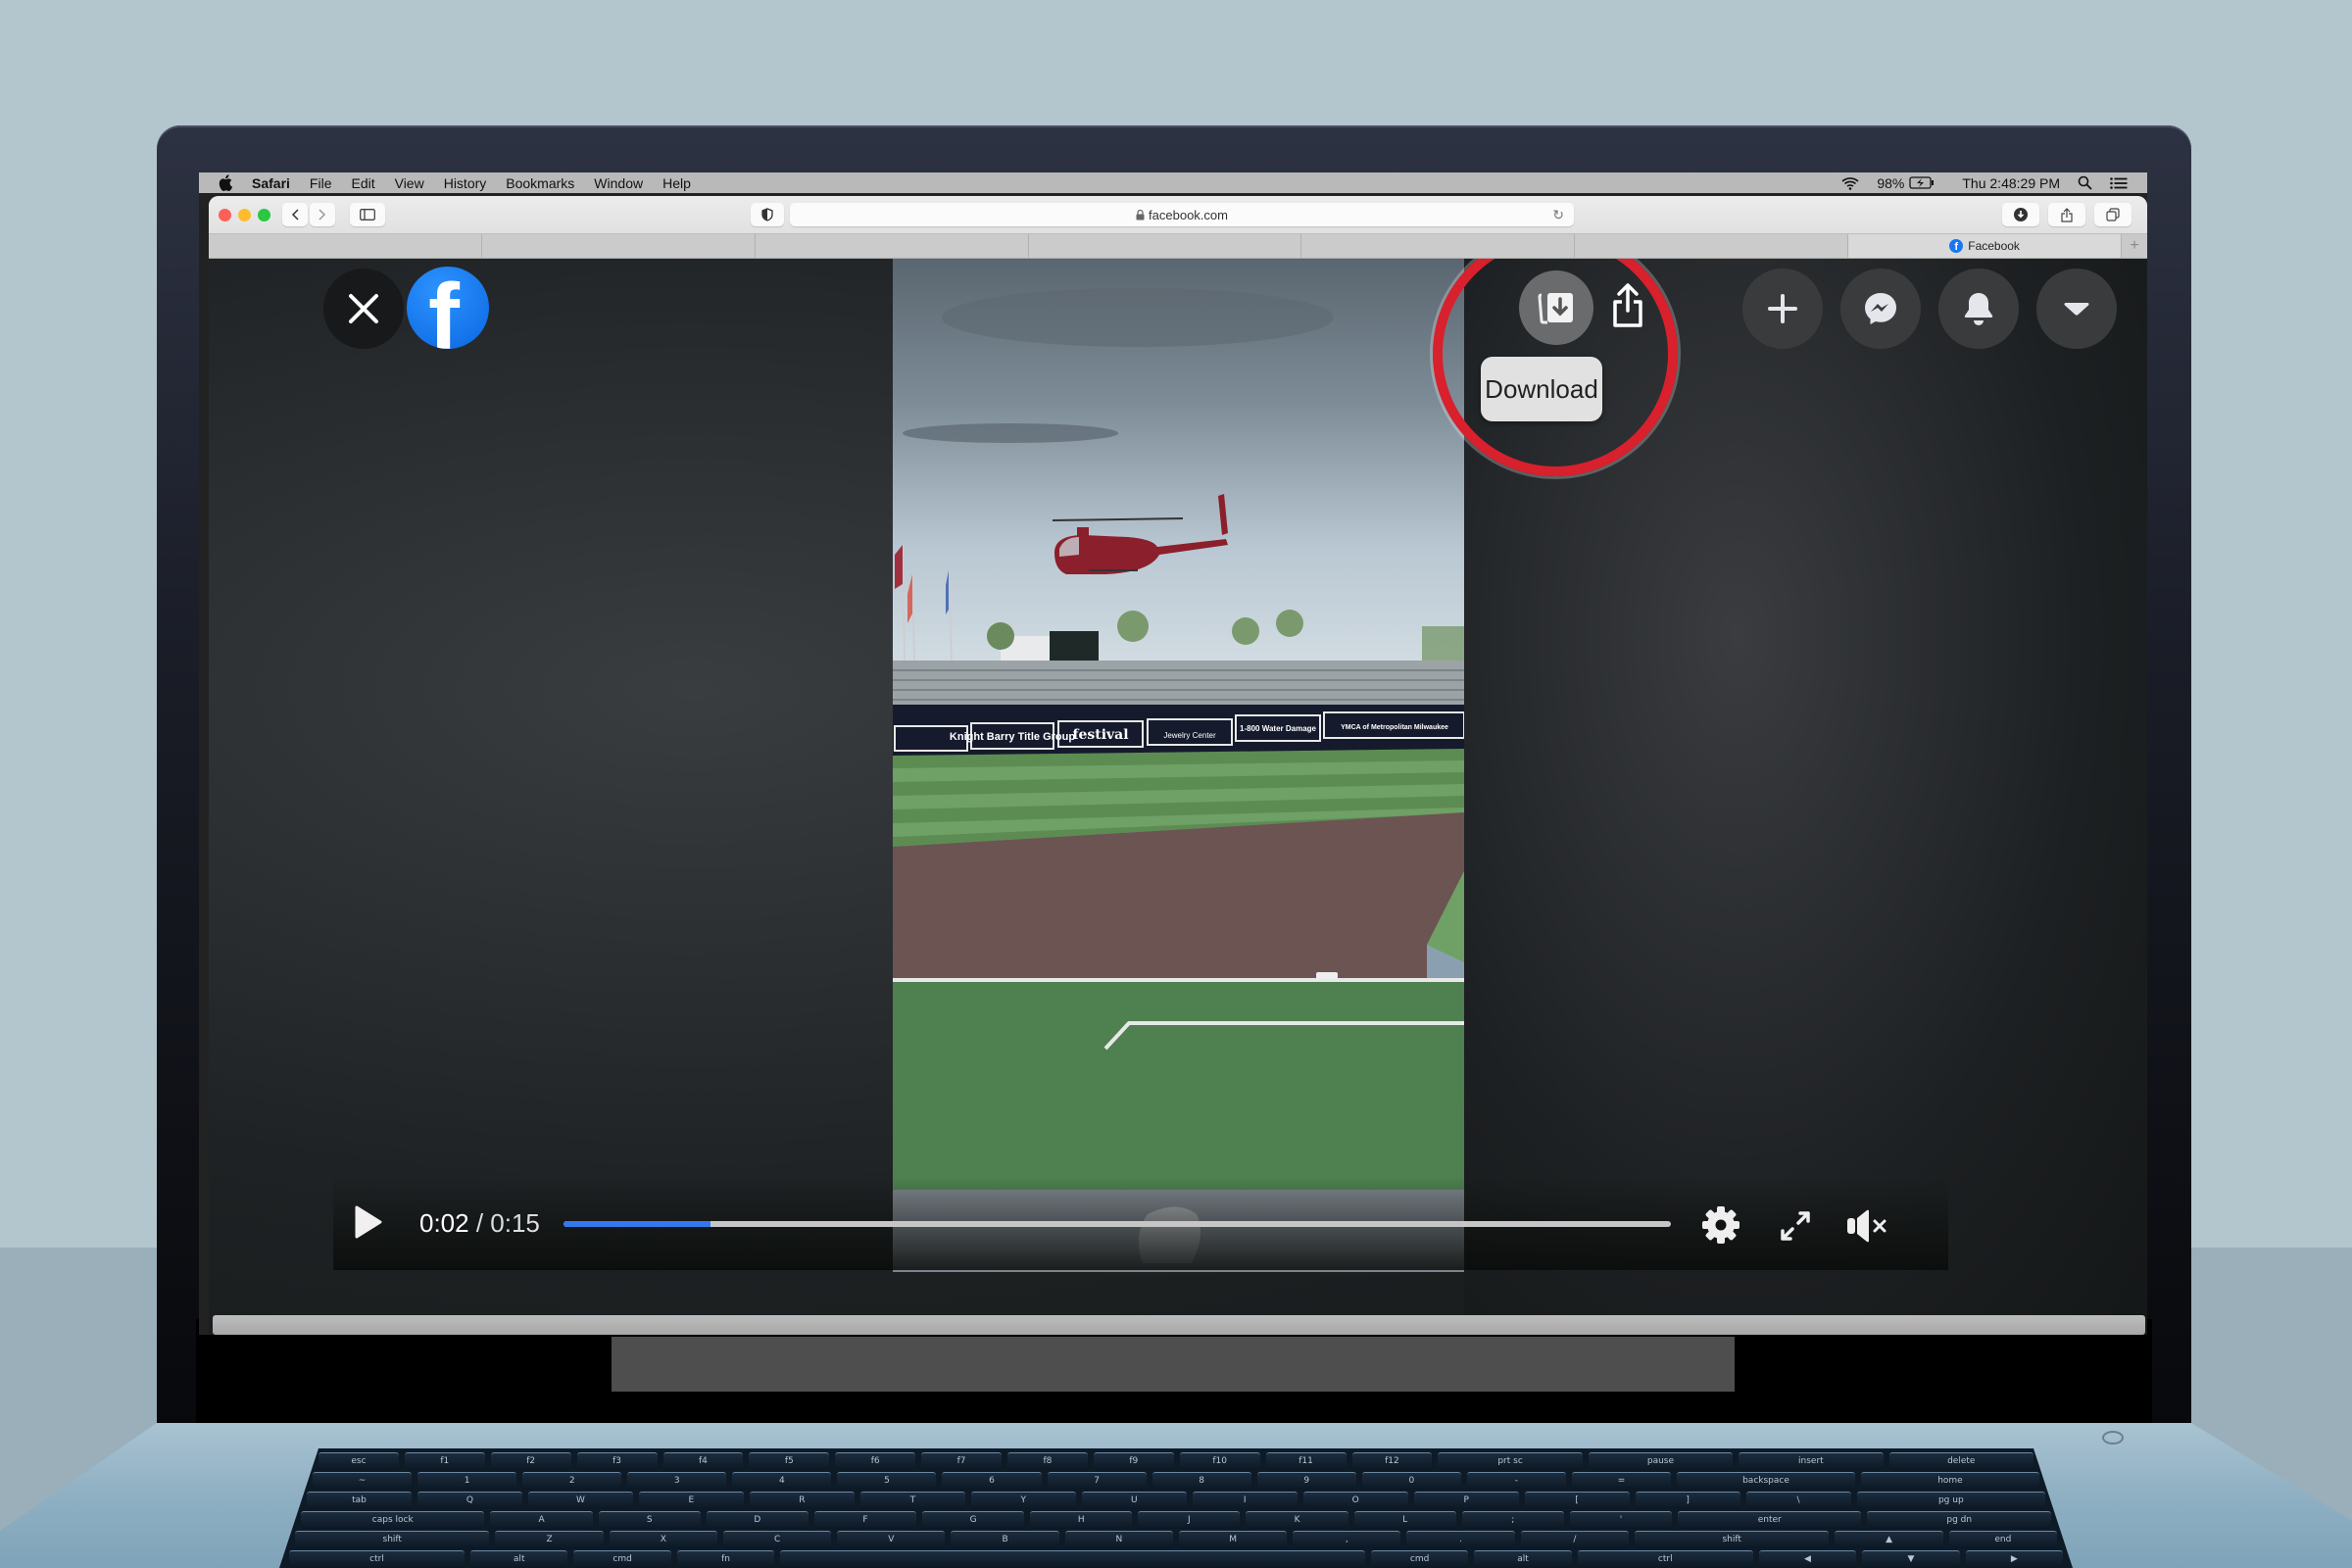 The image size is (2352, 1568). Describe the element at coordinates (377, 1559) in the screenshot. I see `keyboard-key: ctrl` at that location.